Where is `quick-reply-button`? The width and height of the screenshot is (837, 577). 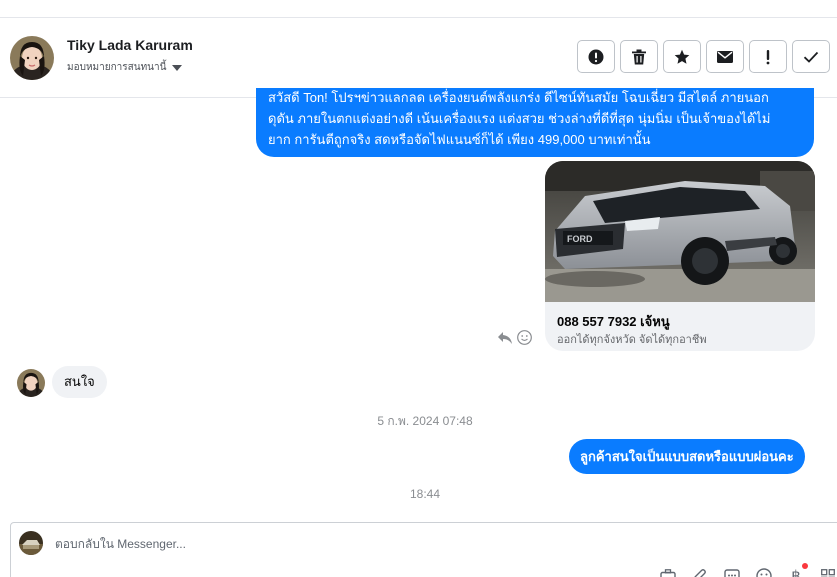 quick-reply-button is located at coordinates (732, 572).